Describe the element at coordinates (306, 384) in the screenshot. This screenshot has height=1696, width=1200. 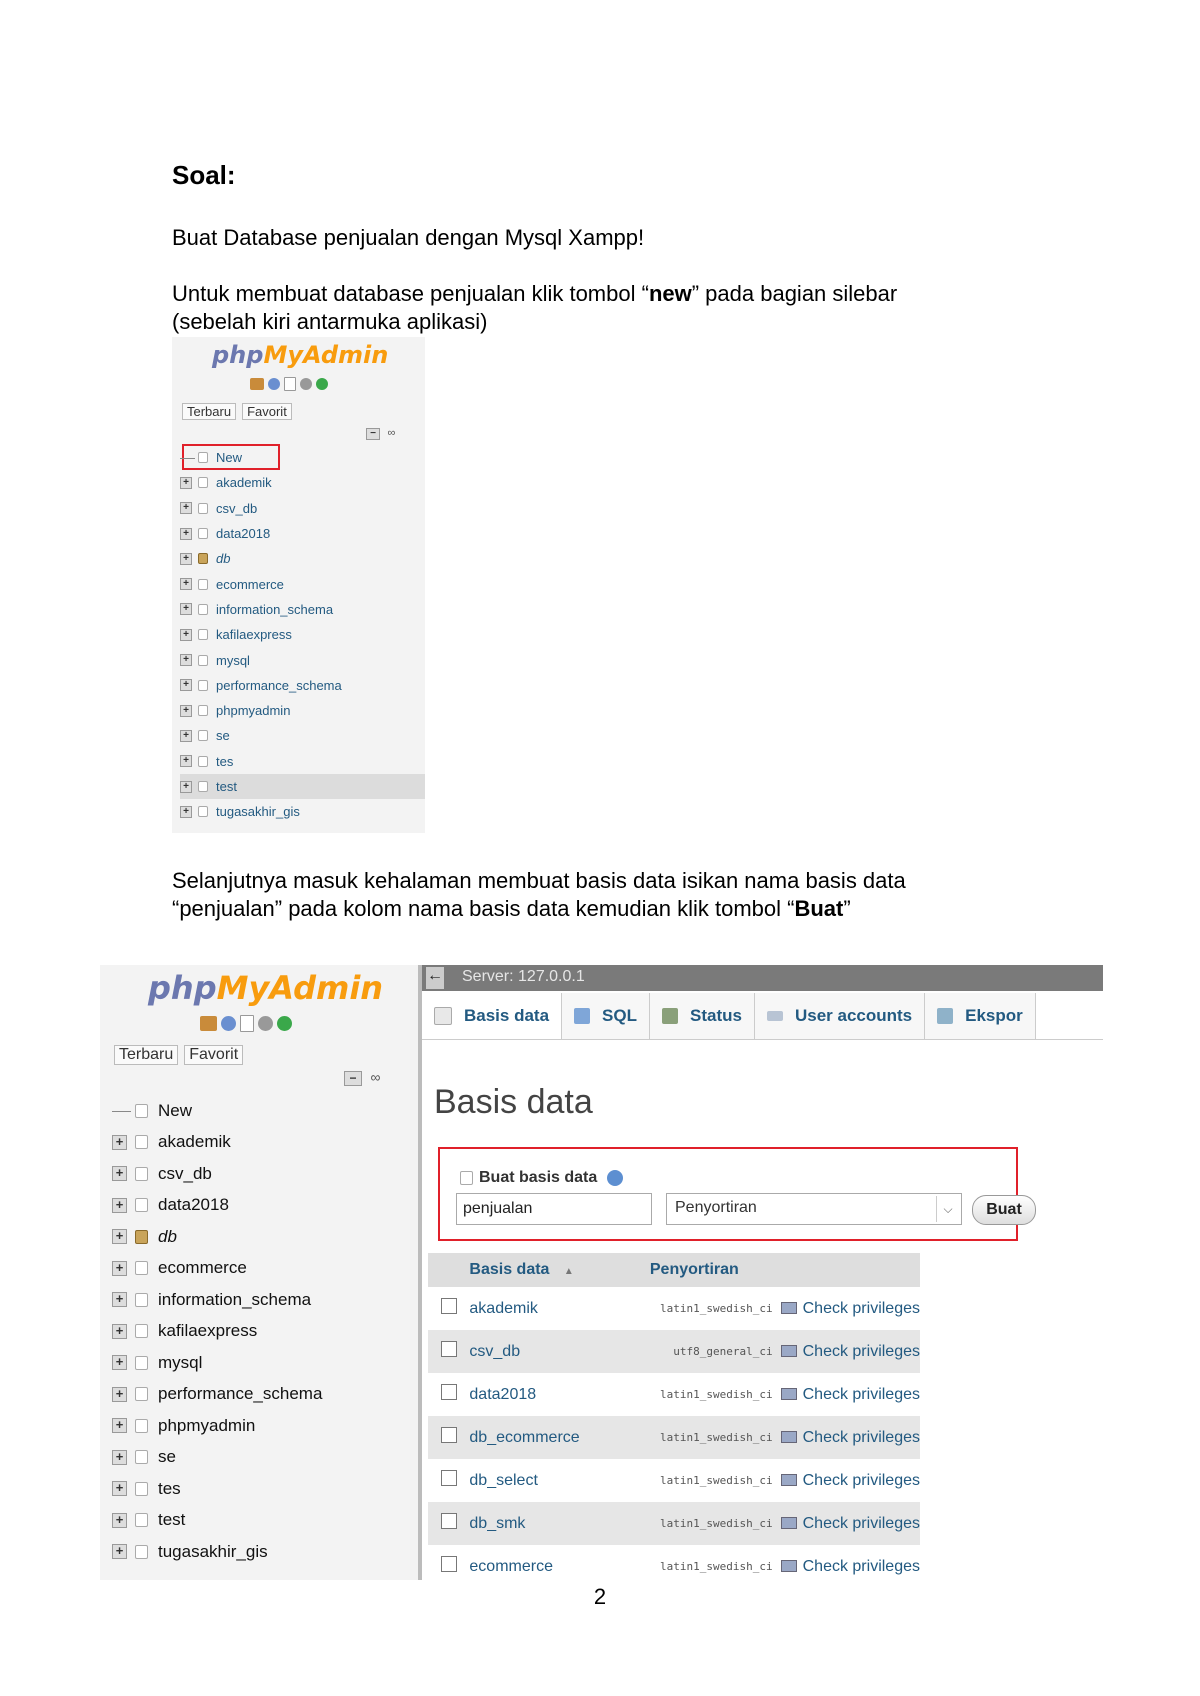
I see `settings-gear-icon` at that location.